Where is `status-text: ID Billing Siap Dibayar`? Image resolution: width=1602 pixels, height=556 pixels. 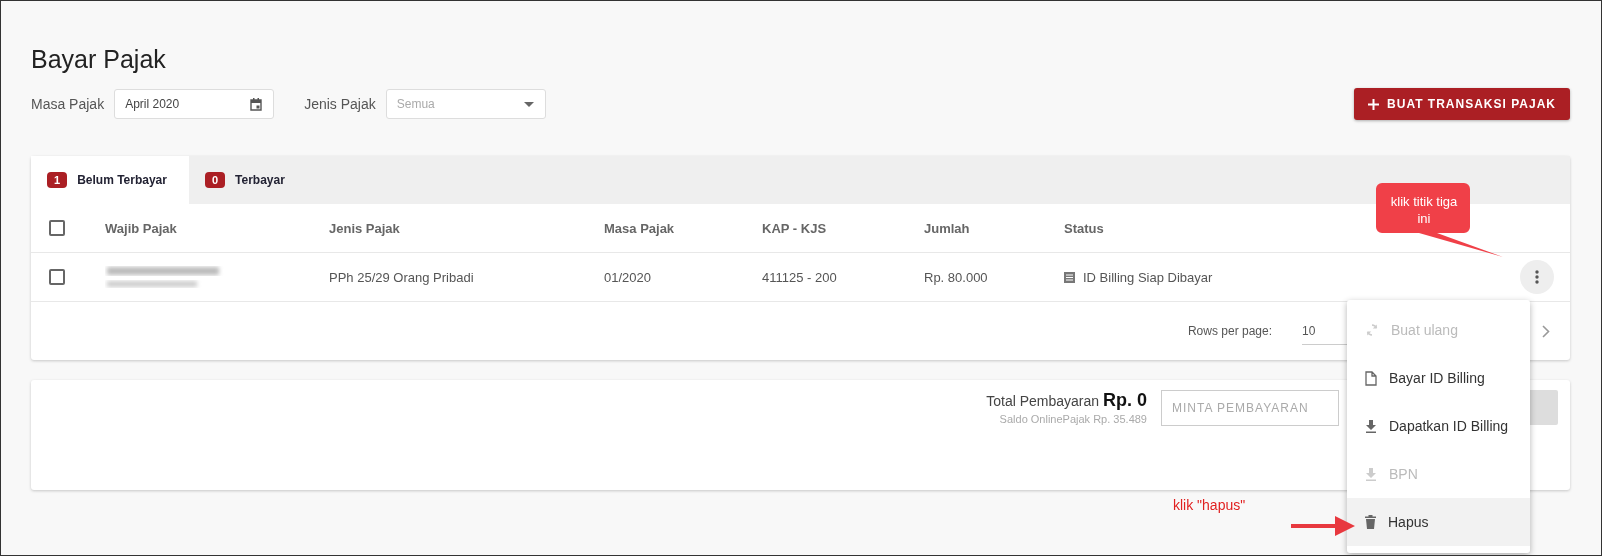
status-text: ID Billing Siap Dibayar is located at coordinates (1148, 277).